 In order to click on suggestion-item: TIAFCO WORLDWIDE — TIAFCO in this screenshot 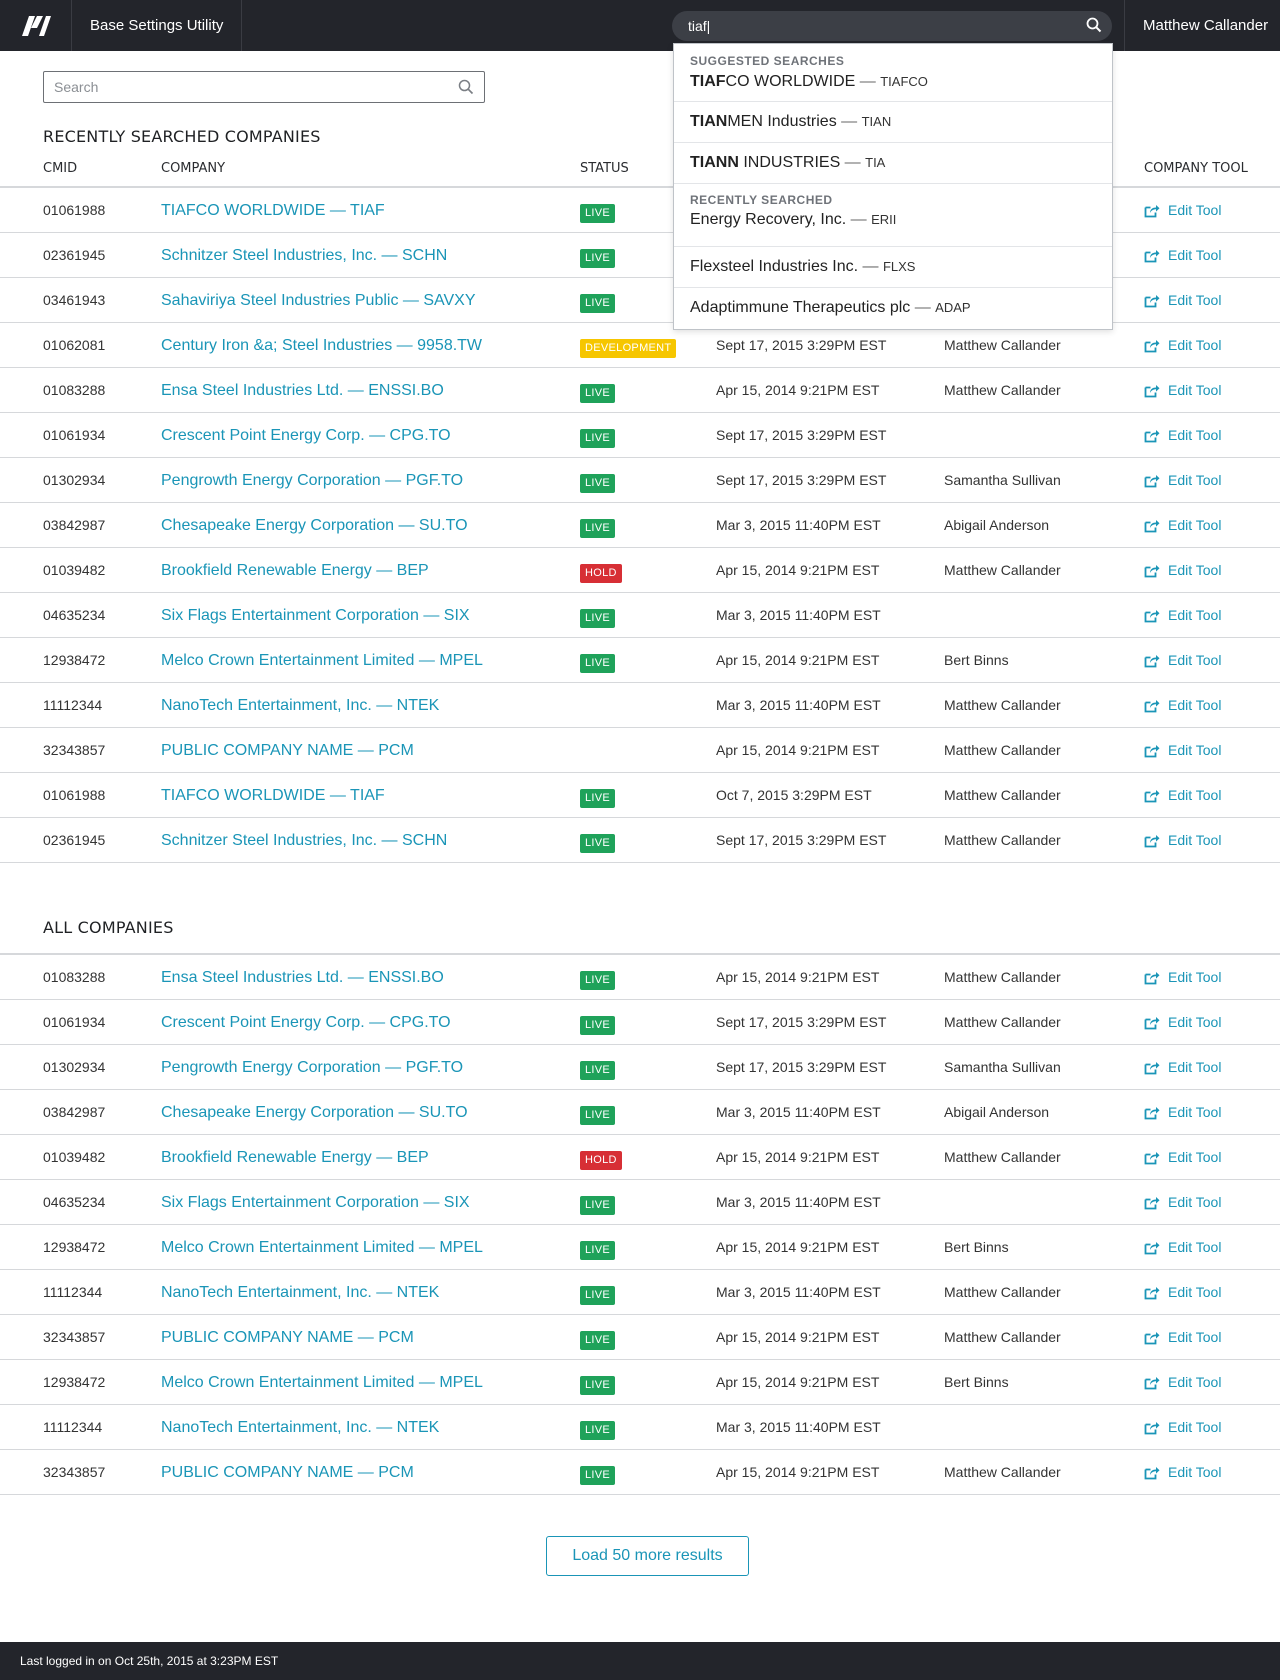, I will do `click(893, 85)`.